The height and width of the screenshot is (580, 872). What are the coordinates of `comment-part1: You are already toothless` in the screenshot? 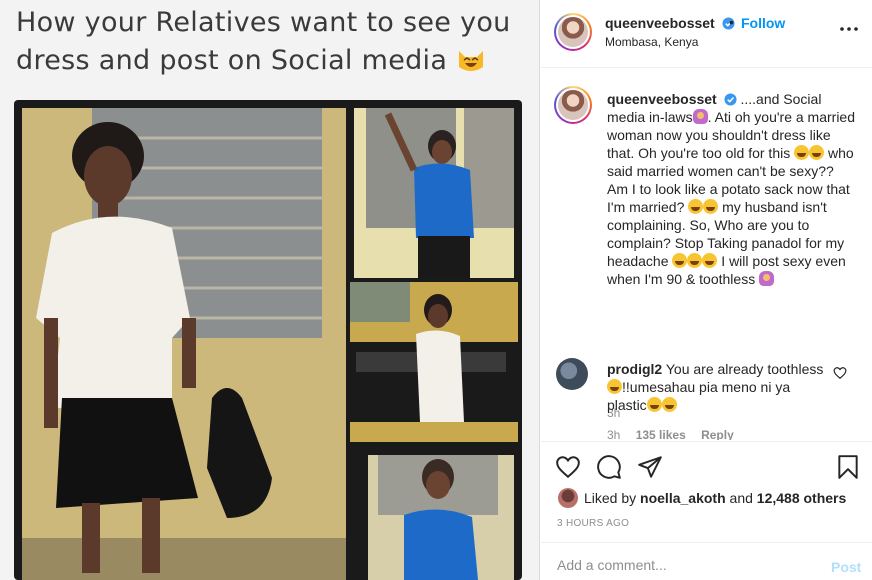 It's located at (744, 369).